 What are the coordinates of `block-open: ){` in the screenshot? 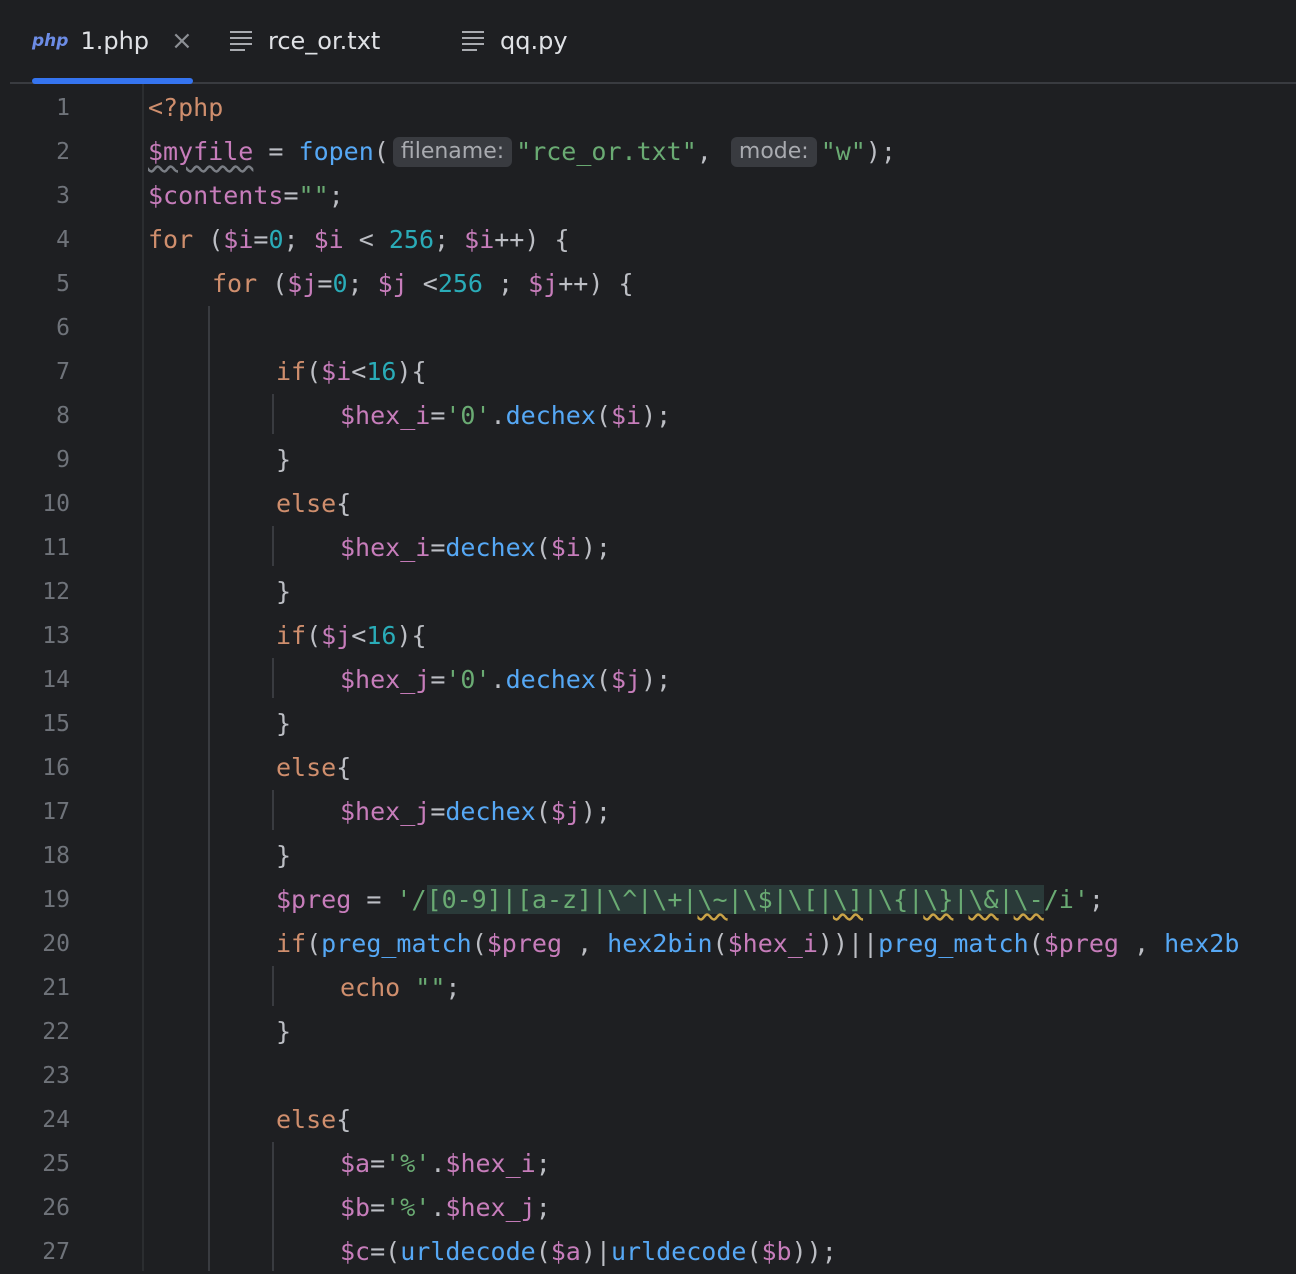 It's located at (411, 635).